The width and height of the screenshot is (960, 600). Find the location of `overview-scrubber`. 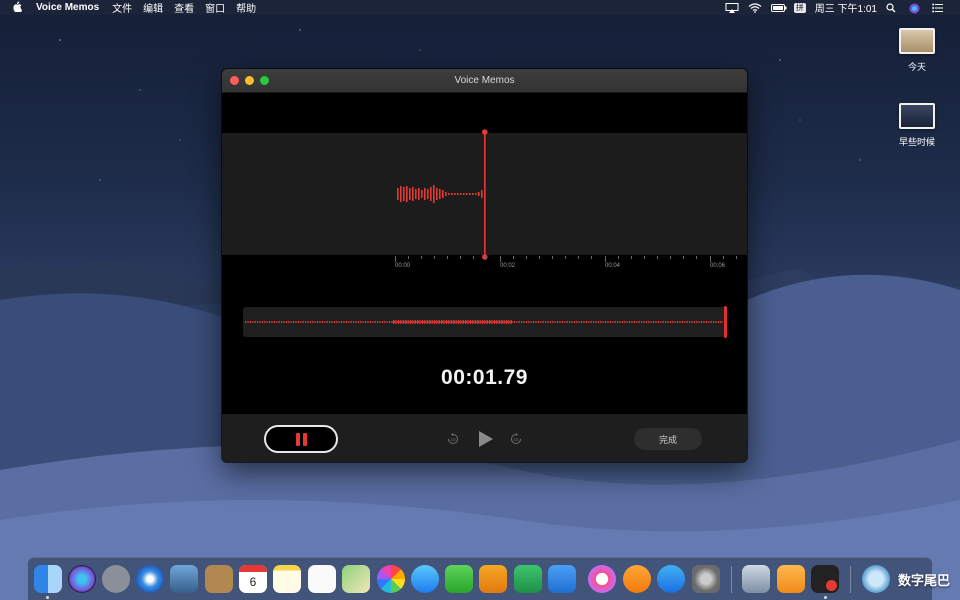

overview-scrubber is located at coordinates (485, 322).